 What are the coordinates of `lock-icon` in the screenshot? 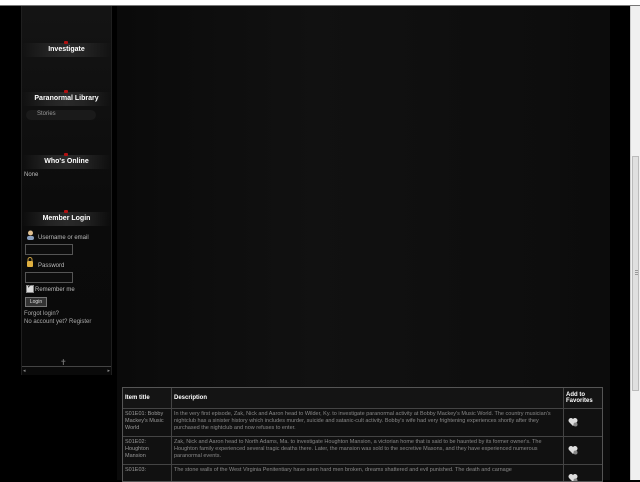 It's located at (30, 262).